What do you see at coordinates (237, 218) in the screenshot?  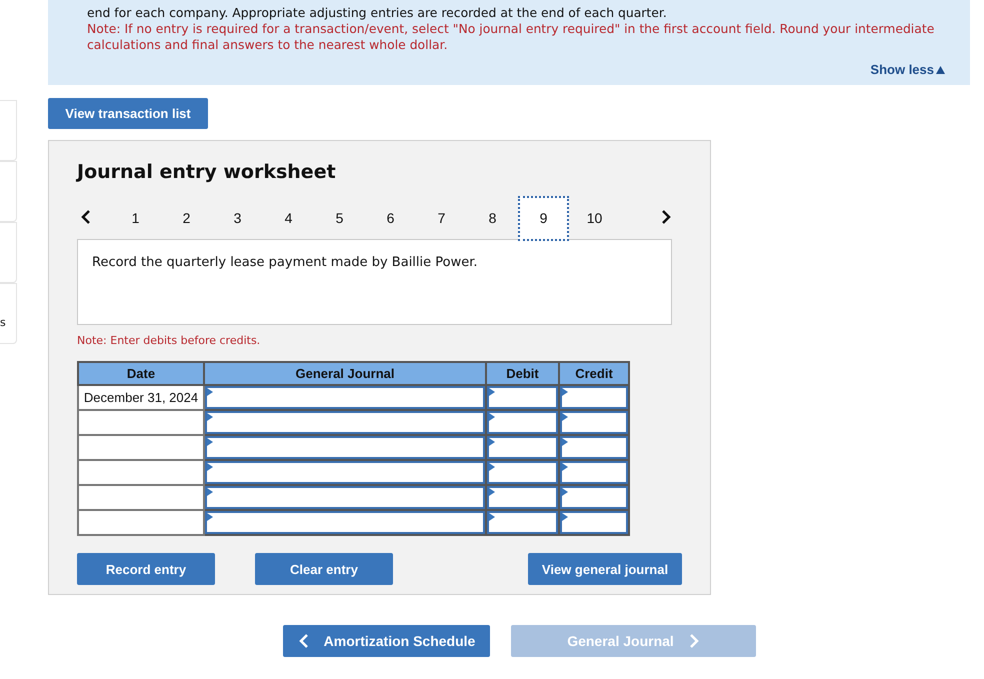 I see `entry-tab: 3` at bounding box center [237, 218].